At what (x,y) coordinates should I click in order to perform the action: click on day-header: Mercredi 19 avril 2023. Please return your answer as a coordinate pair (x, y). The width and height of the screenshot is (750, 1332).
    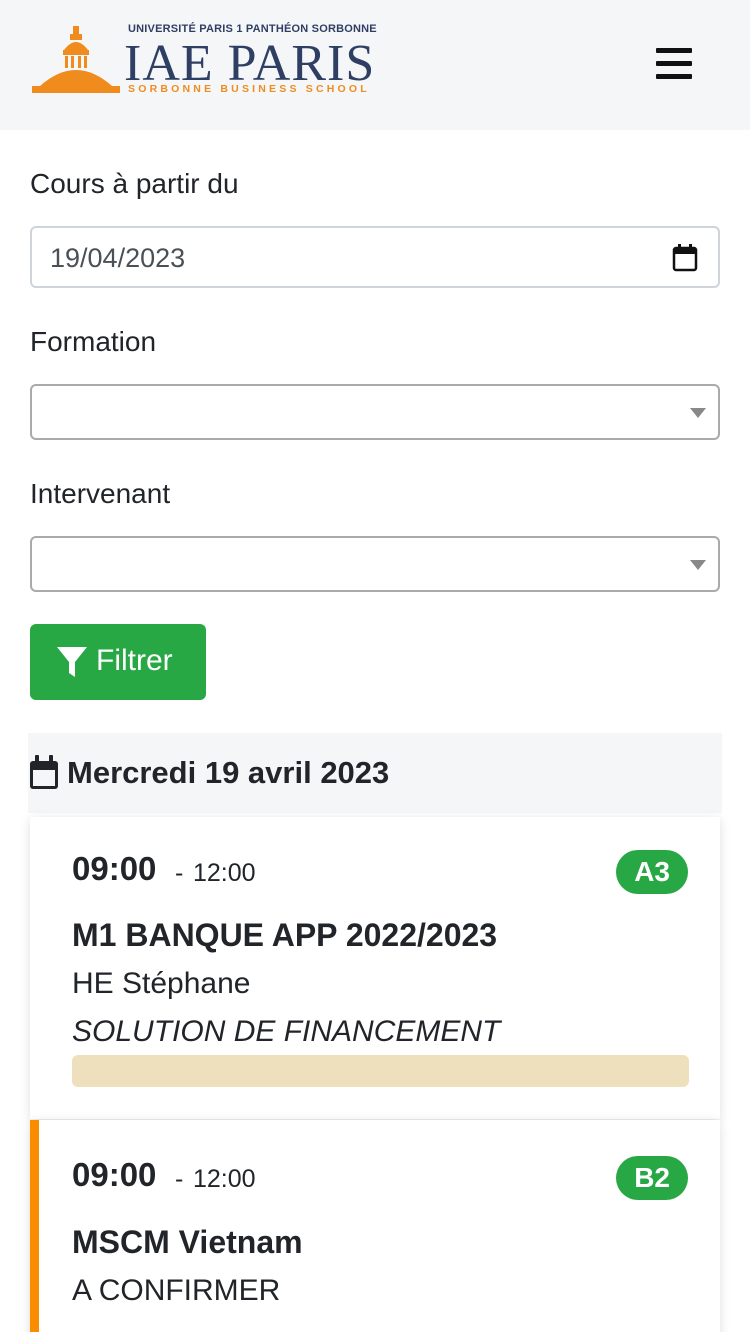
    Looking at the image, I should click on (375, 773).